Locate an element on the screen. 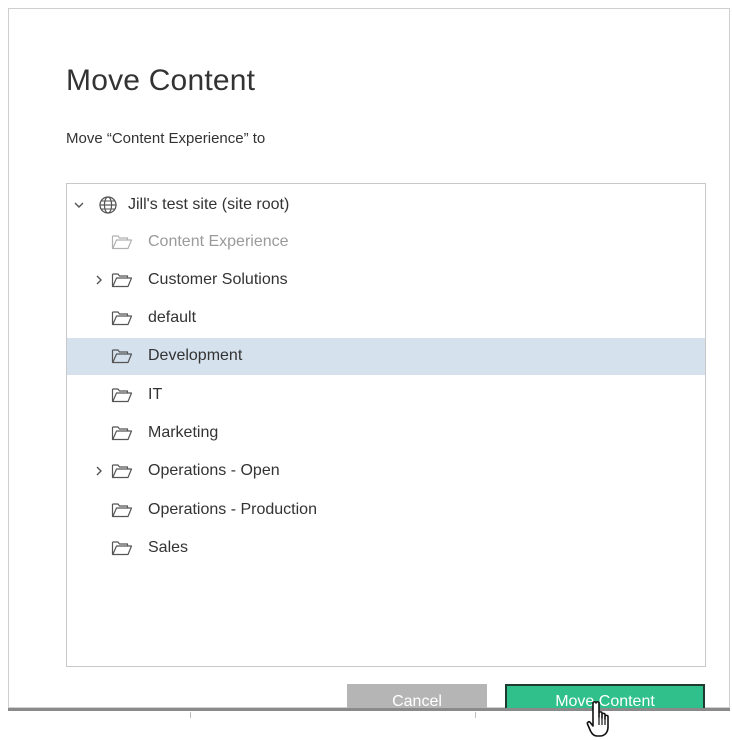 The width and height of the screenshot is (732, 740). bottom-divider is located at coordinates (369, 709).